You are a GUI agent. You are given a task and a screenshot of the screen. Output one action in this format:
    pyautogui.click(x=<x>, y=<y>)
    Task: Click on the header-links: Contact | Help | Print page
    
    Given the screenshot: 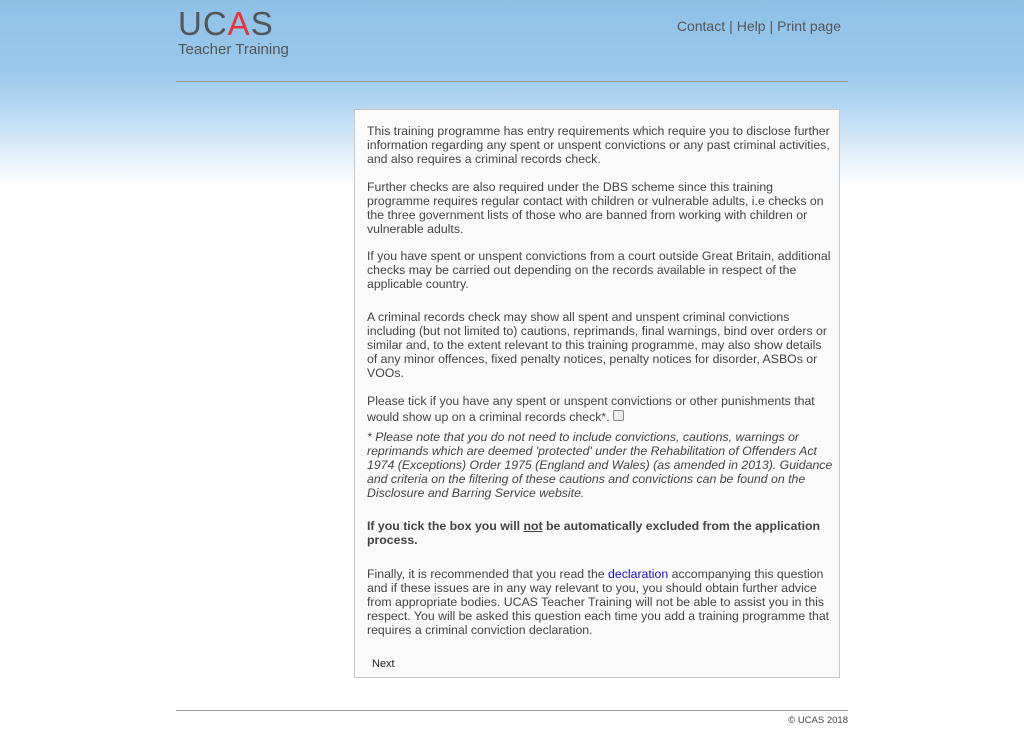 What is the action you would take?
    pyautogui.click(x=759, y=26)
    